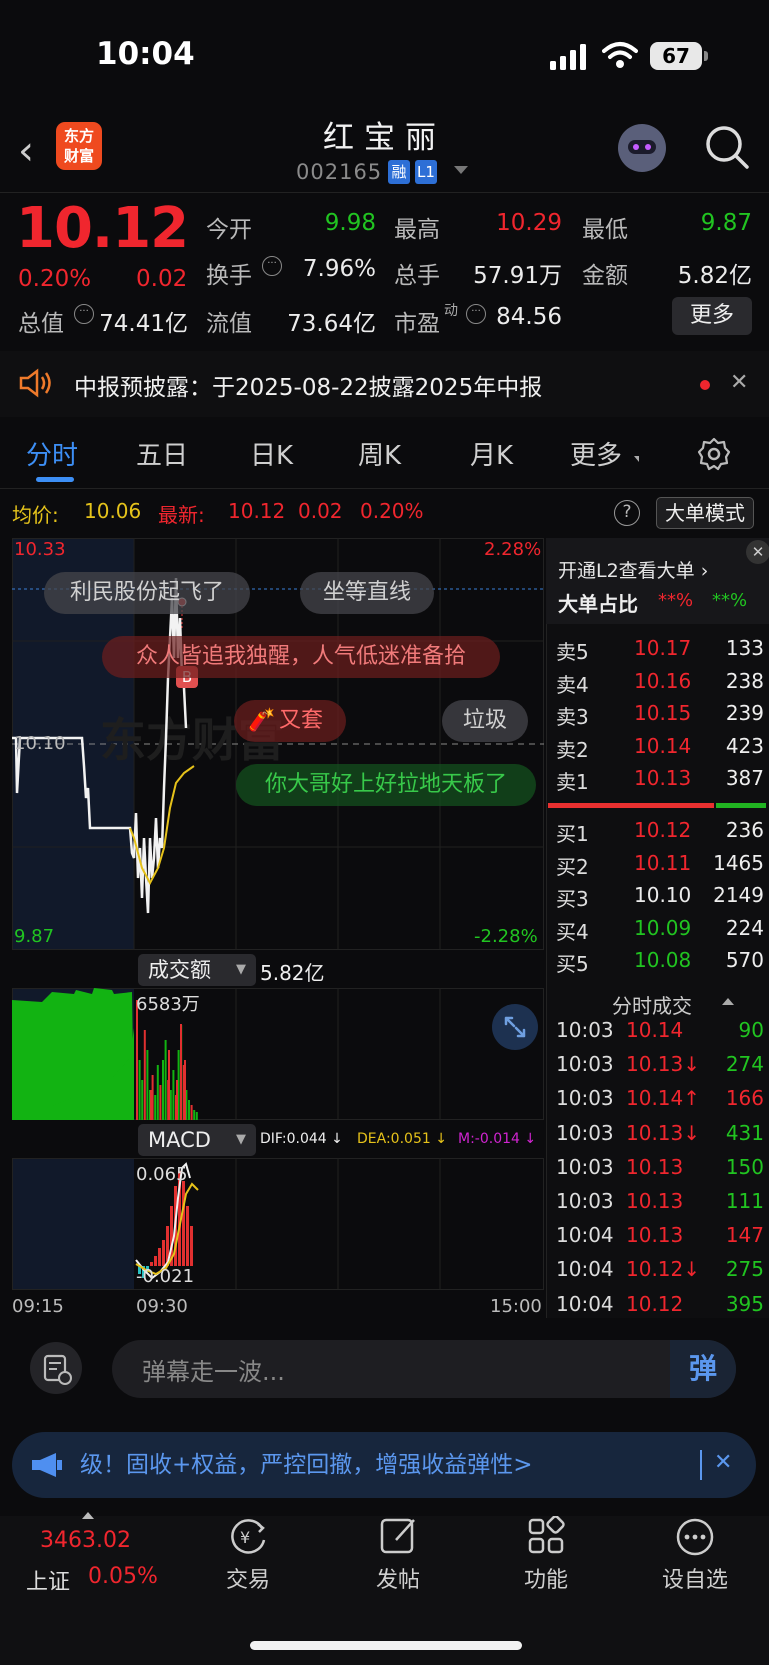 This screenshot has width=769, height=1665. Describe the element at coordinates (660, 964) in the screenshot. I see `bid-row: 买5 10.08 570` at that location.